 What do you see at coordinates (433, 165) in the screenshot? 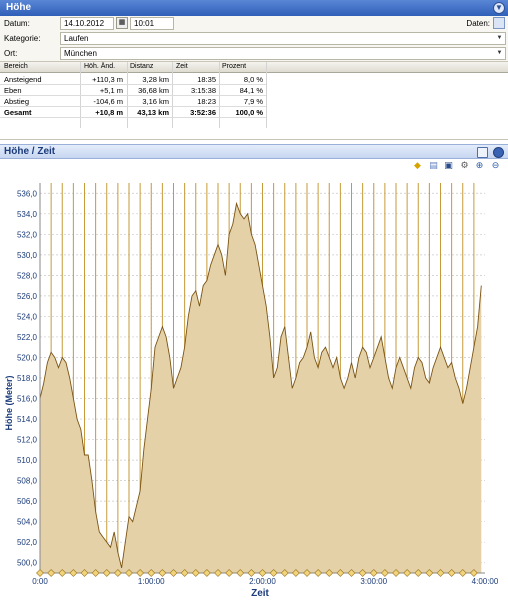
I see `chart-type-icon: ▤` at bounding box center [433, 165].